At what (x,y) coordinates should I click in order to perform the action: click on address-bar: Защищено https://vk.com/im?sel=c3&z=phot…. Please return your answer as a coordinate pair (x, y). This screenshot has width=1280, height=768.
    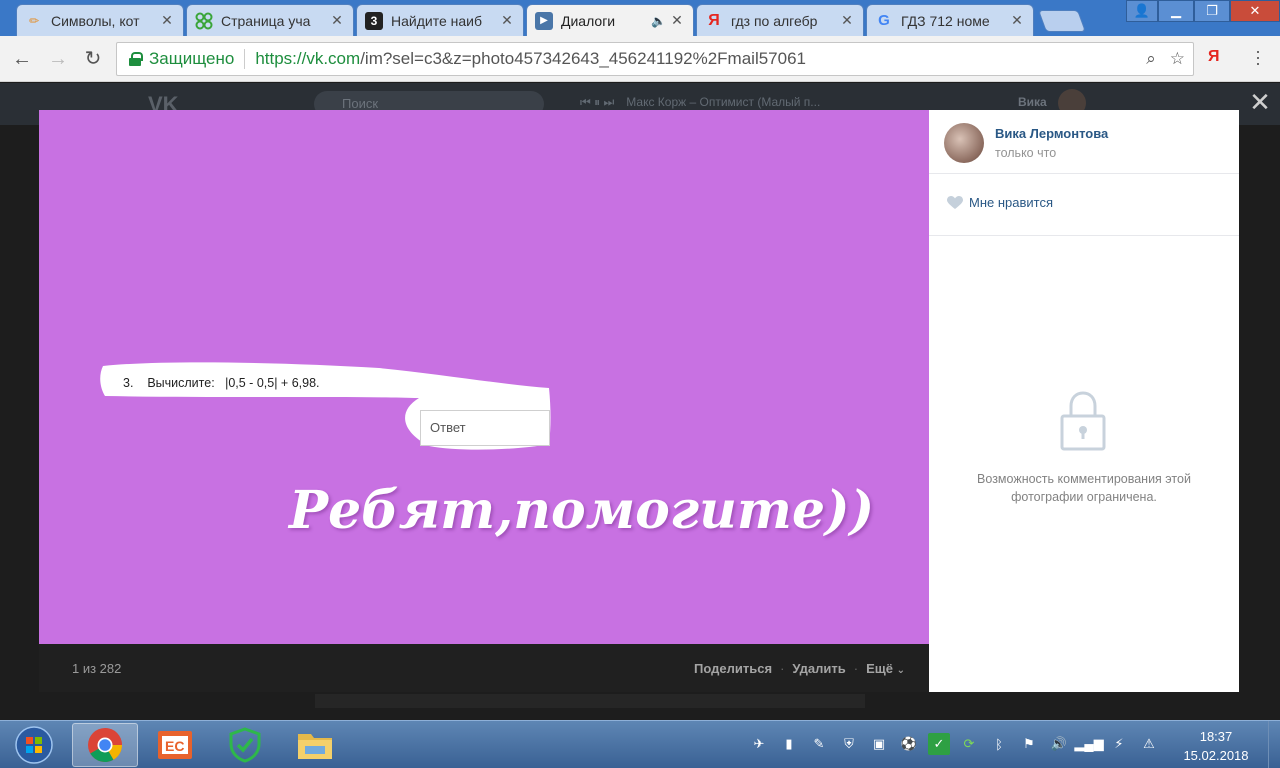
    Looking at the image, I should click on (655, 59).